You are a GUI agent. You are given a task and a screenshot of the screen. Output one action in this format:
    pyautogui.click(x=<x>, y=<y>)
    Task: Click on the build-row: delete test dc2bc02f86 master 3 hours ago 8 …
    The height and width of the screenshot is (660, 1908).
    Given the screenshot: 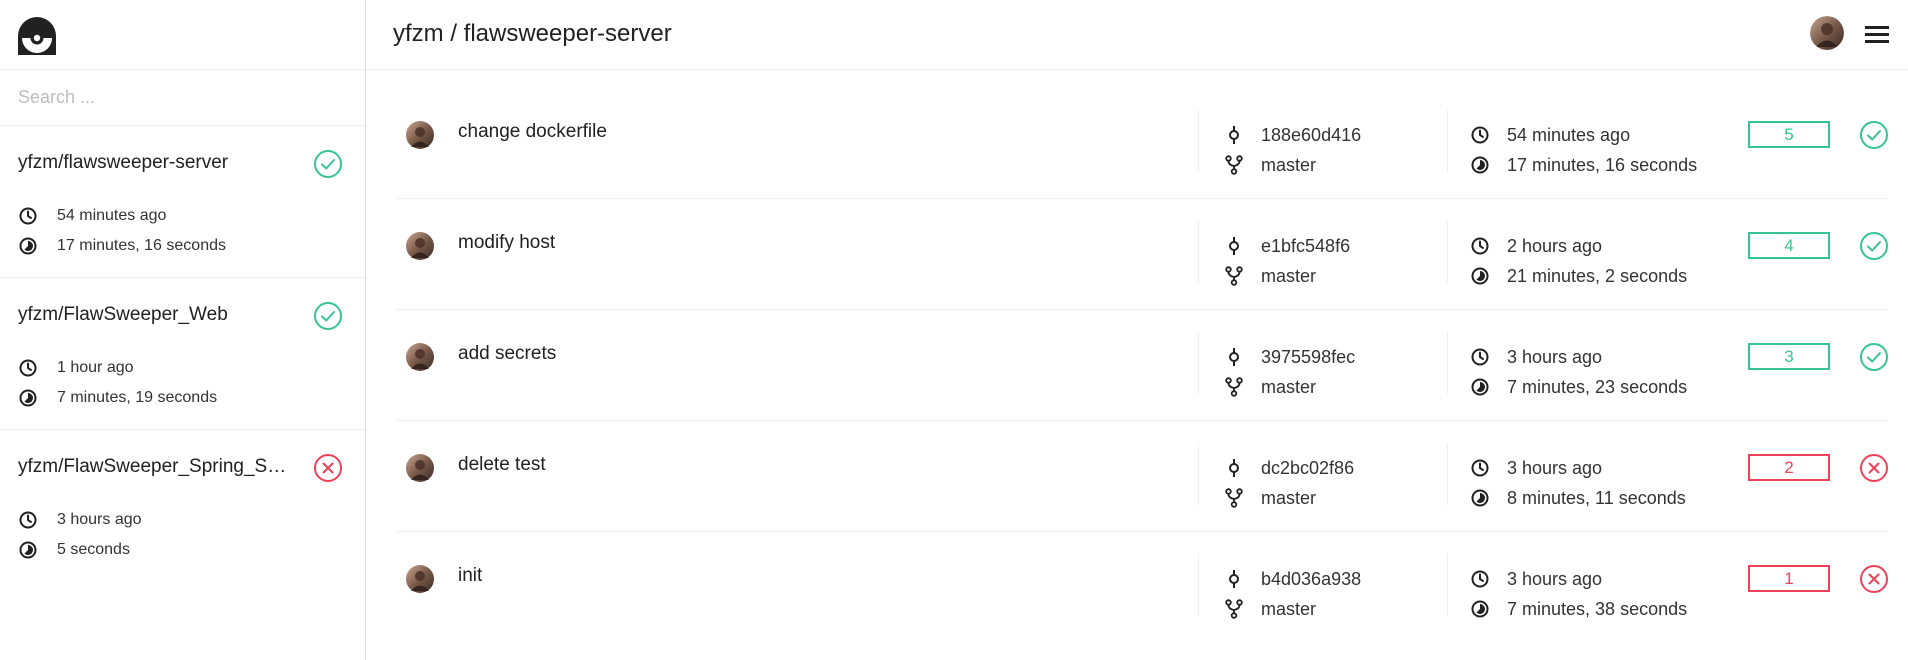 What is the action you would take?
    pyautogui.click(x=1142, y=476)
    